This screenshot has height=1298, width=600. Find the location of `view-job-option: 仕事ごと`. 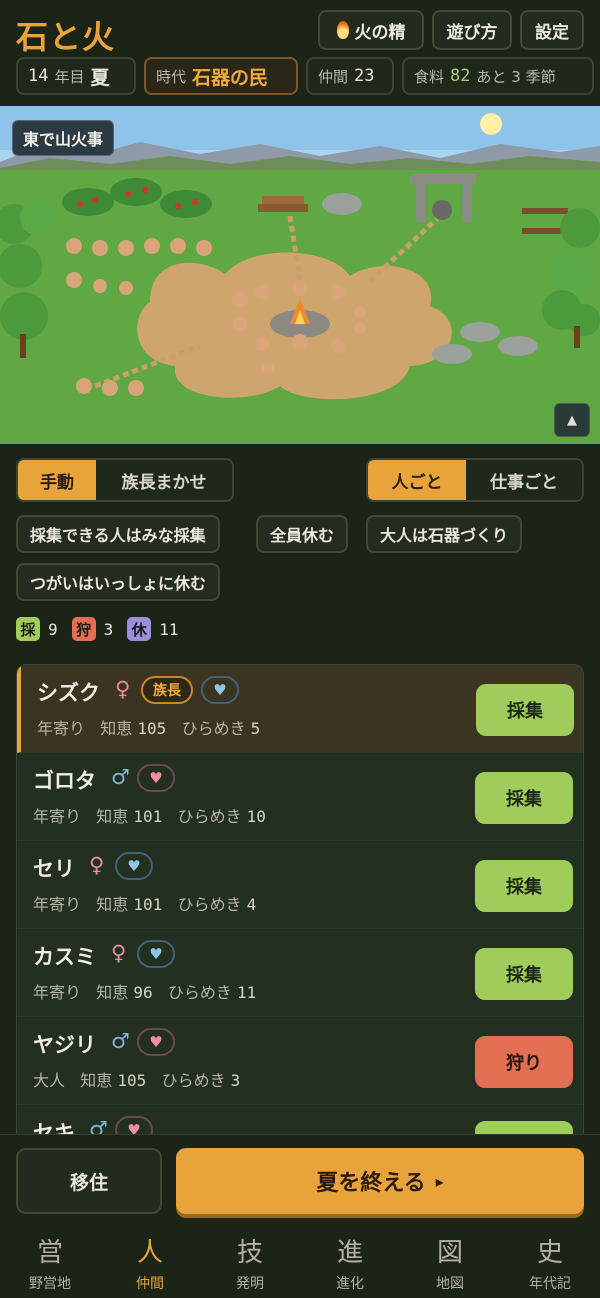

view-job-option: 仕事ごと is located at coordinates (524, 480).